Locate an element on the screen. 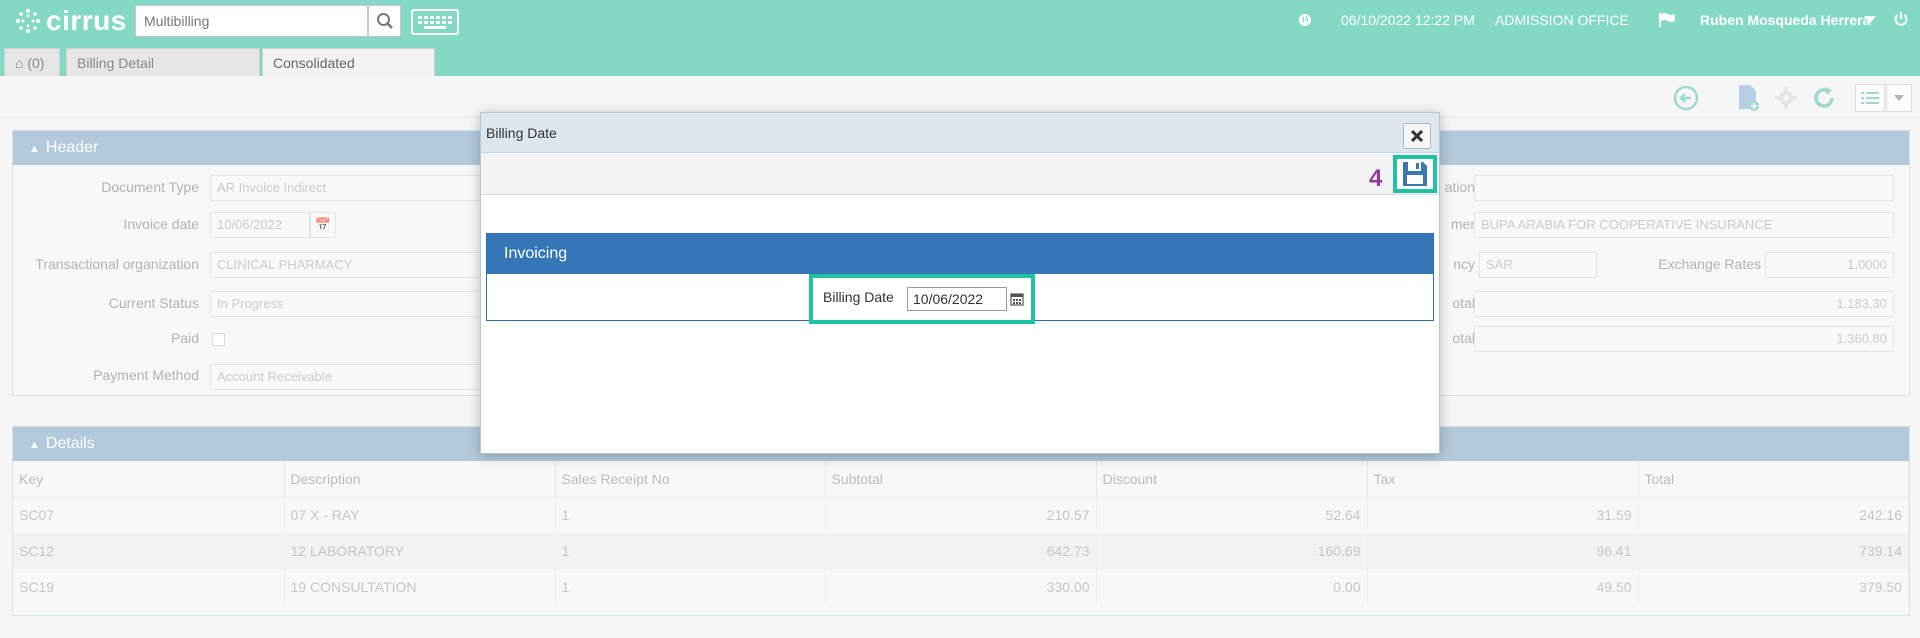  keyboard-icon is located at coordinates (435, 22).